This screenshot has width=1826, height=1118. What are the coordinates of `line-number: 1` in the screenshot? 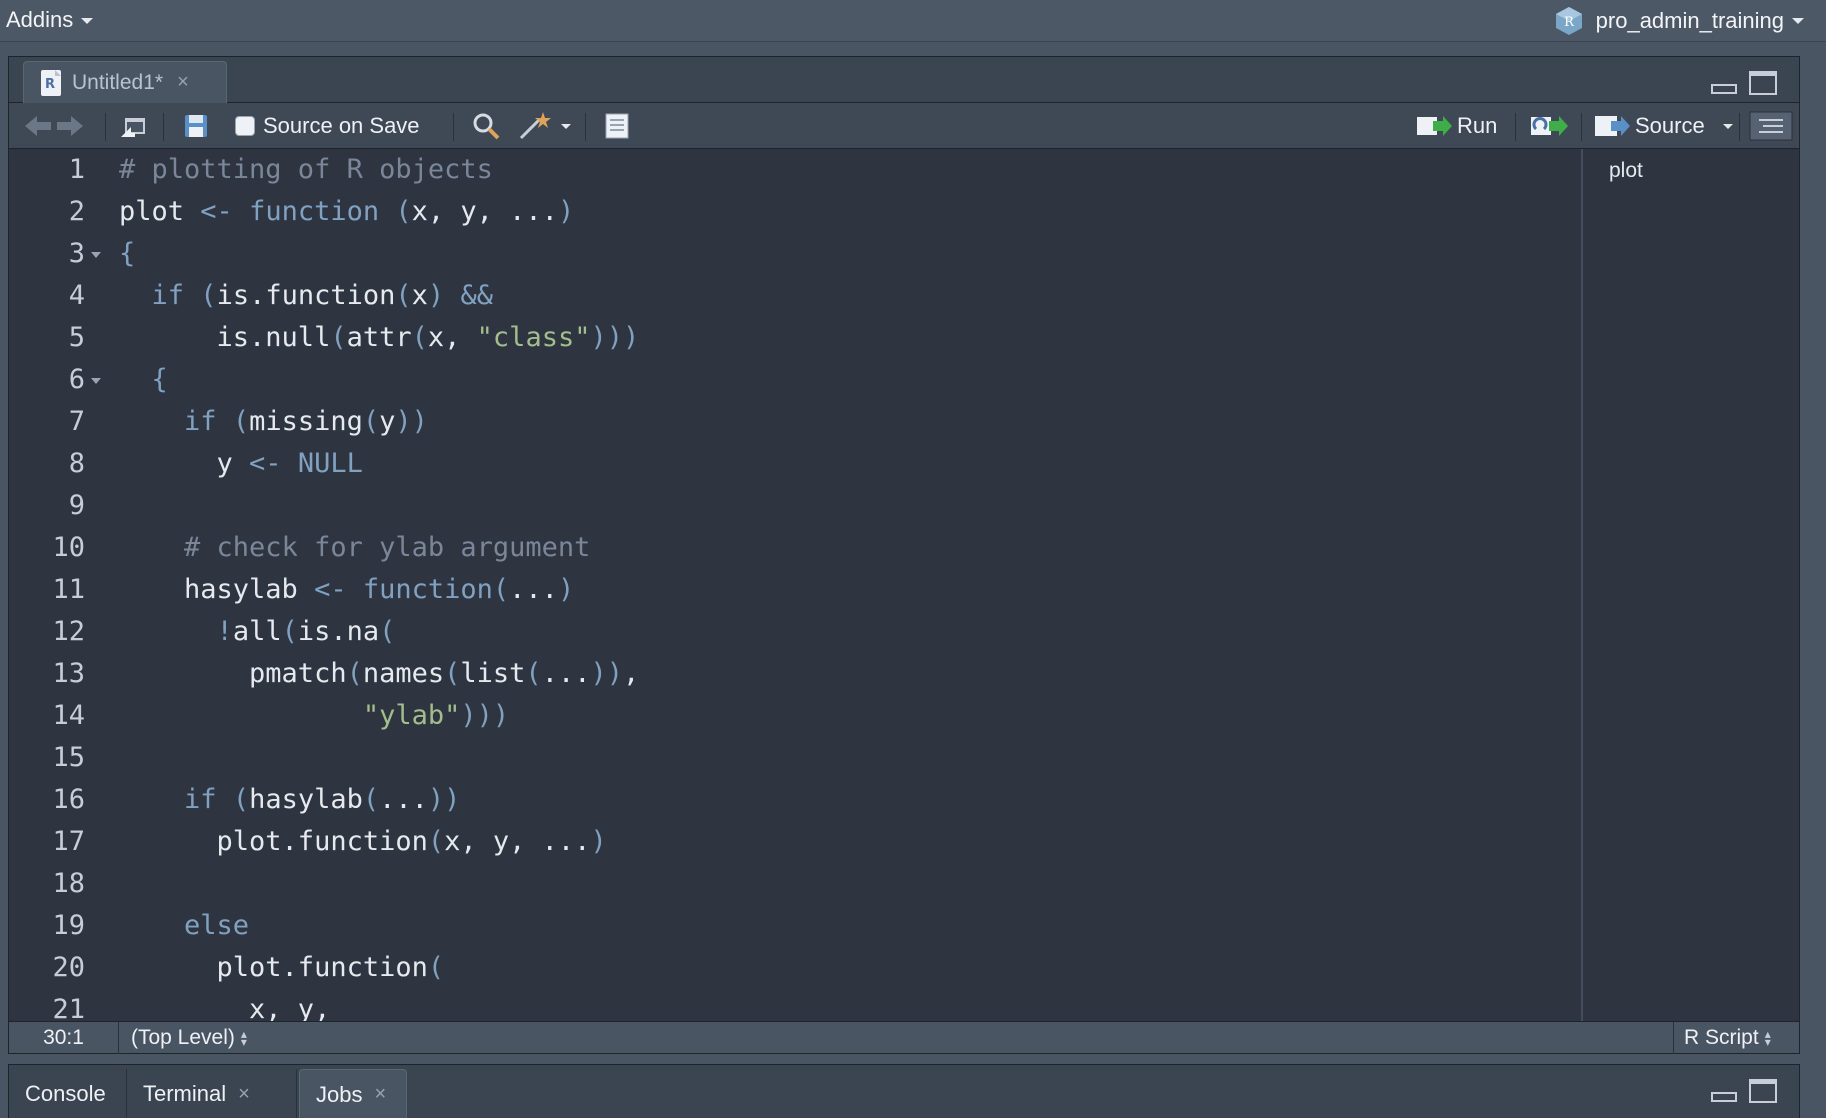 It's located at (76, 169).